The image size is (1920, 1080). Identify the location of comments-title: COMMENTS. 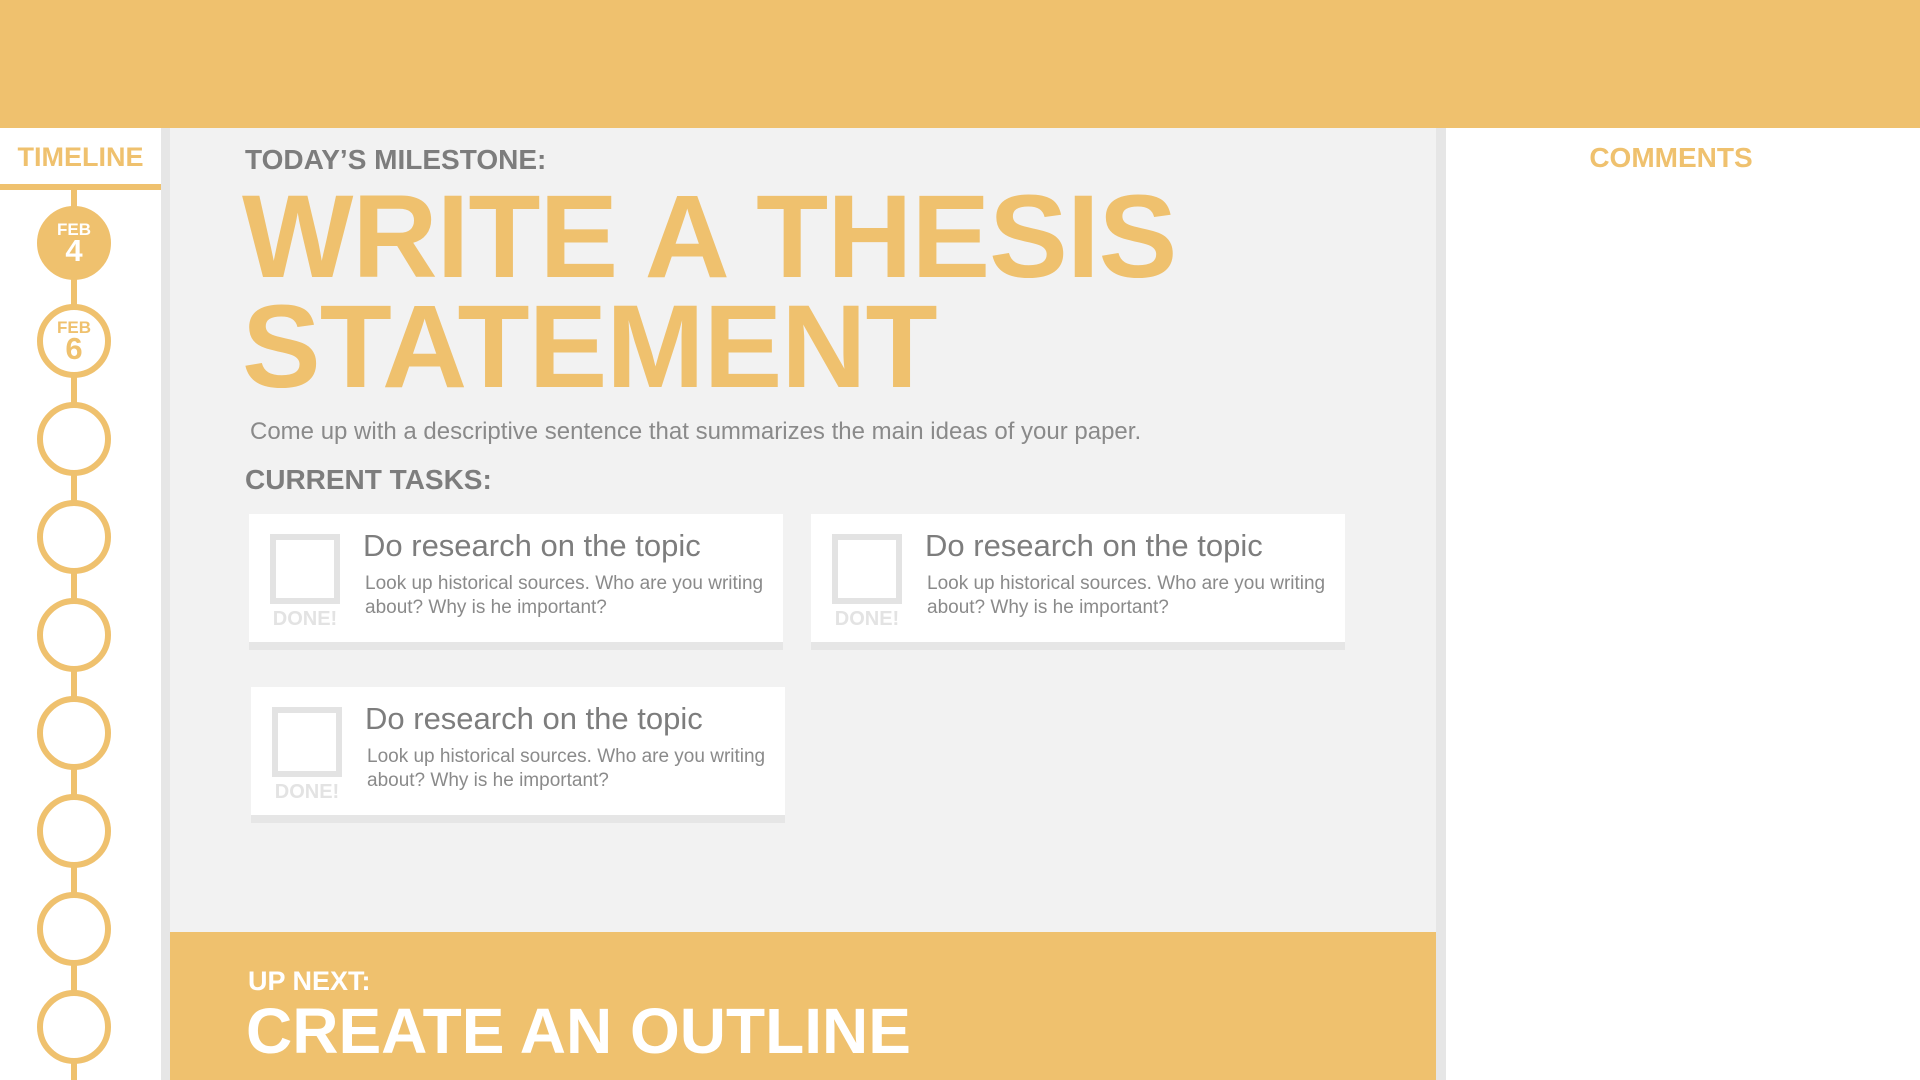
(1671, 157).